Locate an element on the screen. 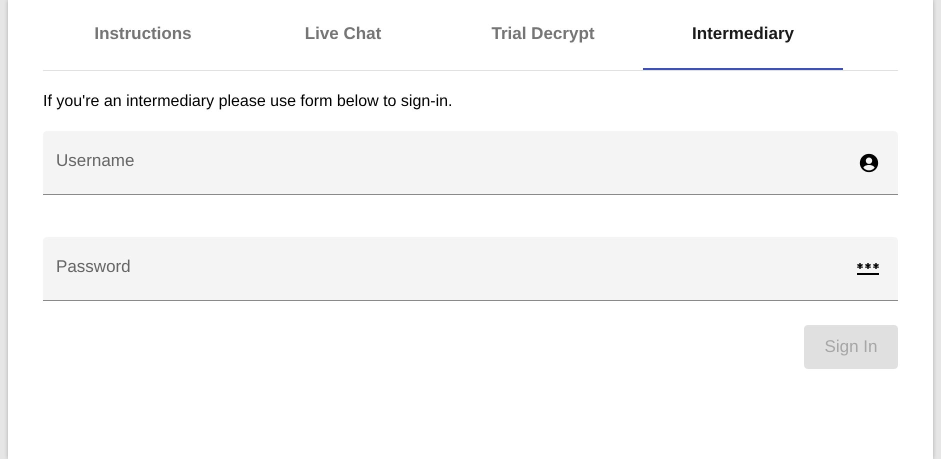  tab: Live Chat is located at coordinates (343, 35).